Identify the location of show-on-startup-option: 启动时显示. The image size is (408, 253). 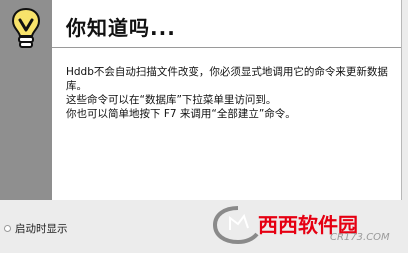
(36, 228).